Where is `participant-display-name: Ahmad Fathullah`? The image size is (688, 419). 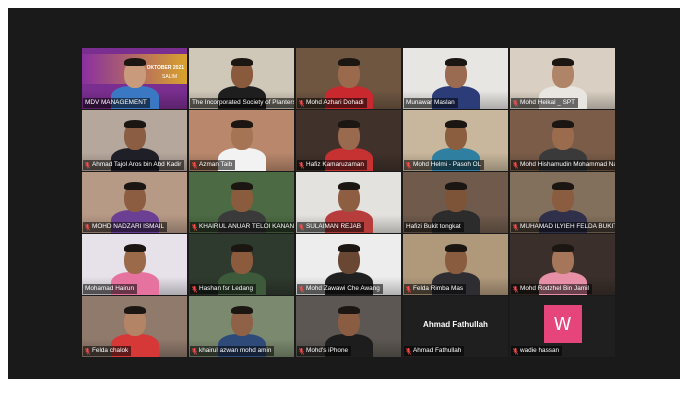
participant-display-name: Ahmad Fathullah is located at coordinates (455, 324).